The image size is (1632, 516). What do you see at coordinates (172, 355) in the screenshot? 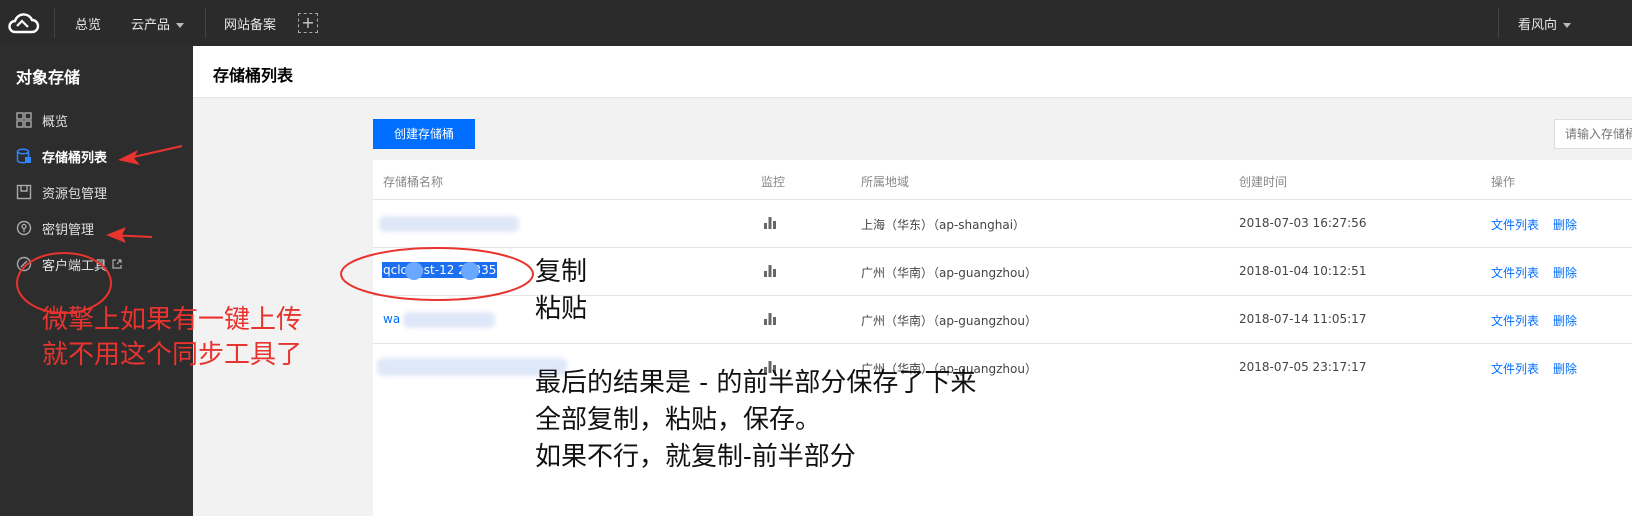
I see `annotation-red-line2: 就不用这个同步工具了` at bounding box center [172, 355].